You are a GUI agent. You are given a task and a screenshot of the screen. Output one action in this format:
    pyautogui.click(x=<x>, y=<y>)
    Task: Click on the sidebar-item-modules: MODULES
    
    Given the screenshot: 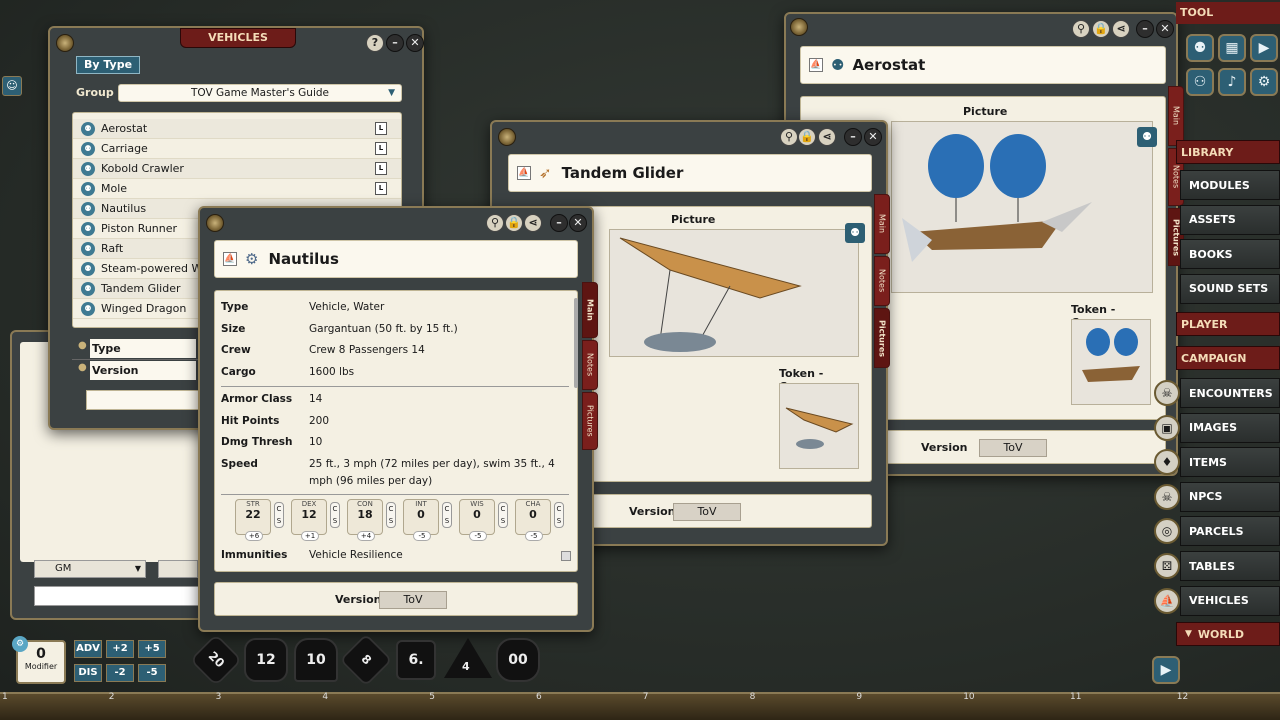 What is the action you would take?
    pyautogui.click(x=1230, y=185)
    